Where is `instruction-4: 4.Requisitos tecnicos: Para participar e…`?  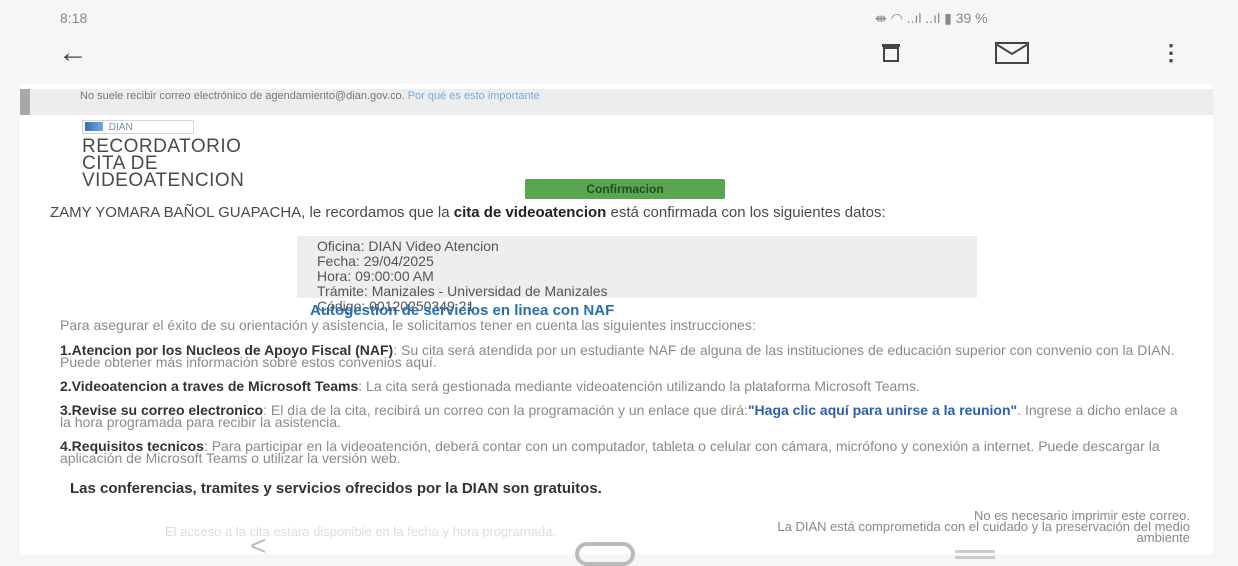
instruction-4: 4.Requisitos tecnicos: Para participar e… is located at coordinates (625, 452).